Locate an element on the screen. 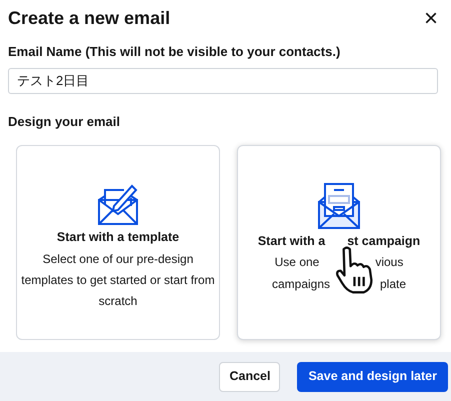  card-description: plate is located at coordinates (393, 284).